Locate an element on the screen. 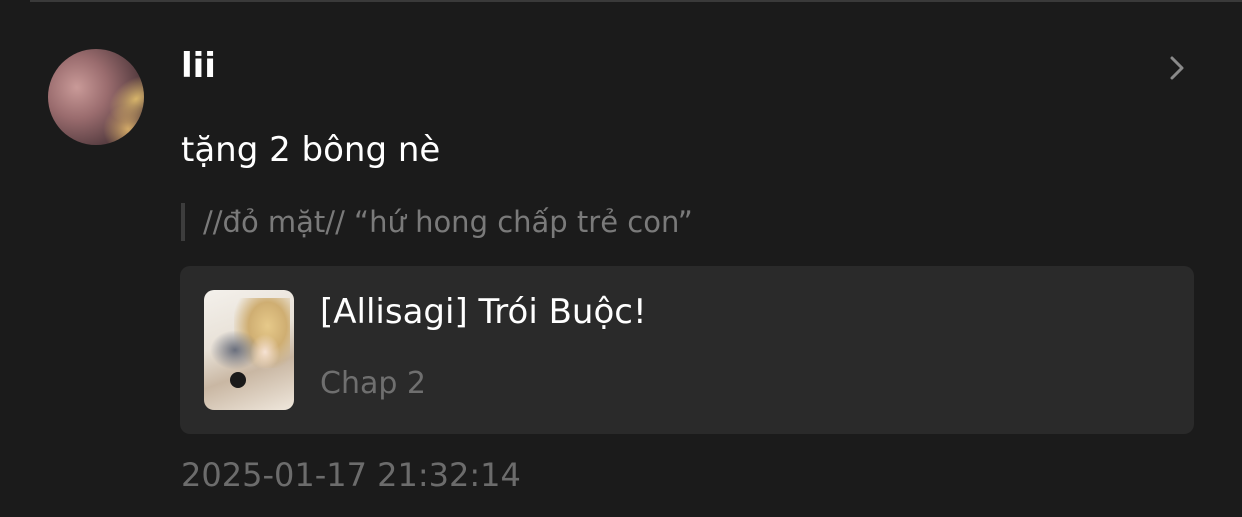  manga-title: [Allisagi] Trói Buộc! is located at coordinates (483, 312).